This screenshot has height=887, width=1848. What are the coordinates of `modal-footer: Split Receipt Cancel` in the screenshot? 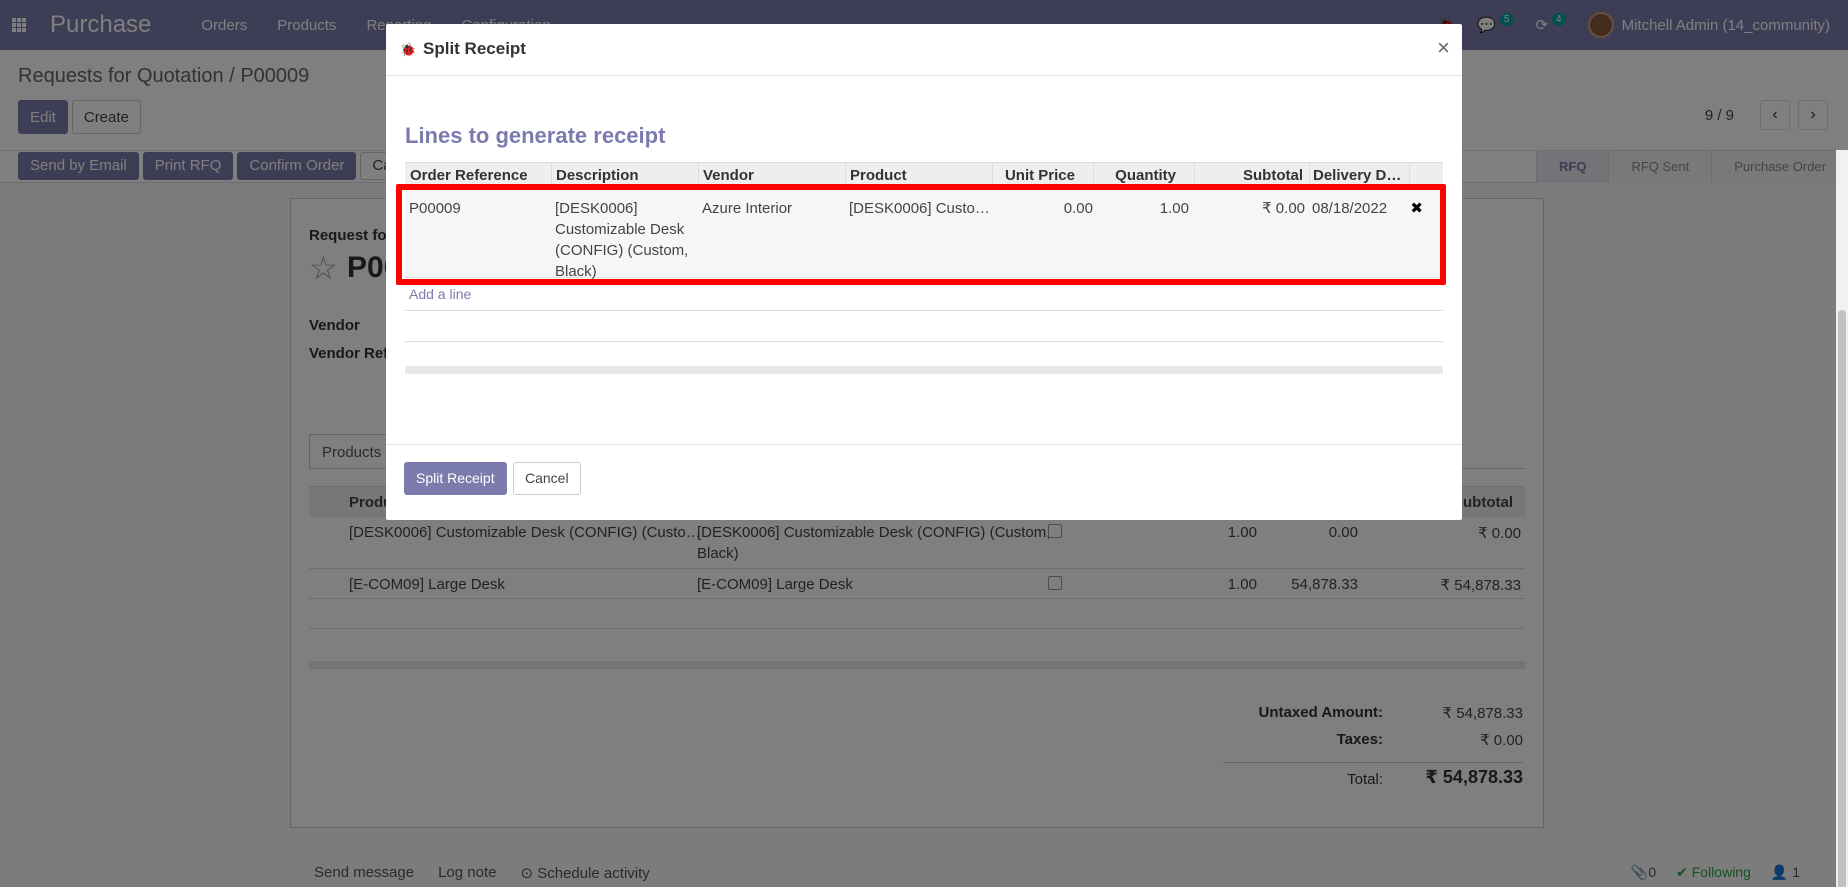 It's located at (924, 482).